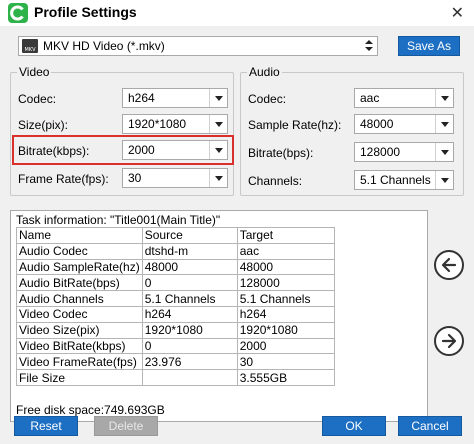 The width and height of the screenshot is (474, 444). Describe the element at coordinates (118, 220) in the screenshot. I see `task-info-title: Task information: "Title001(Main Title)"` at that location.